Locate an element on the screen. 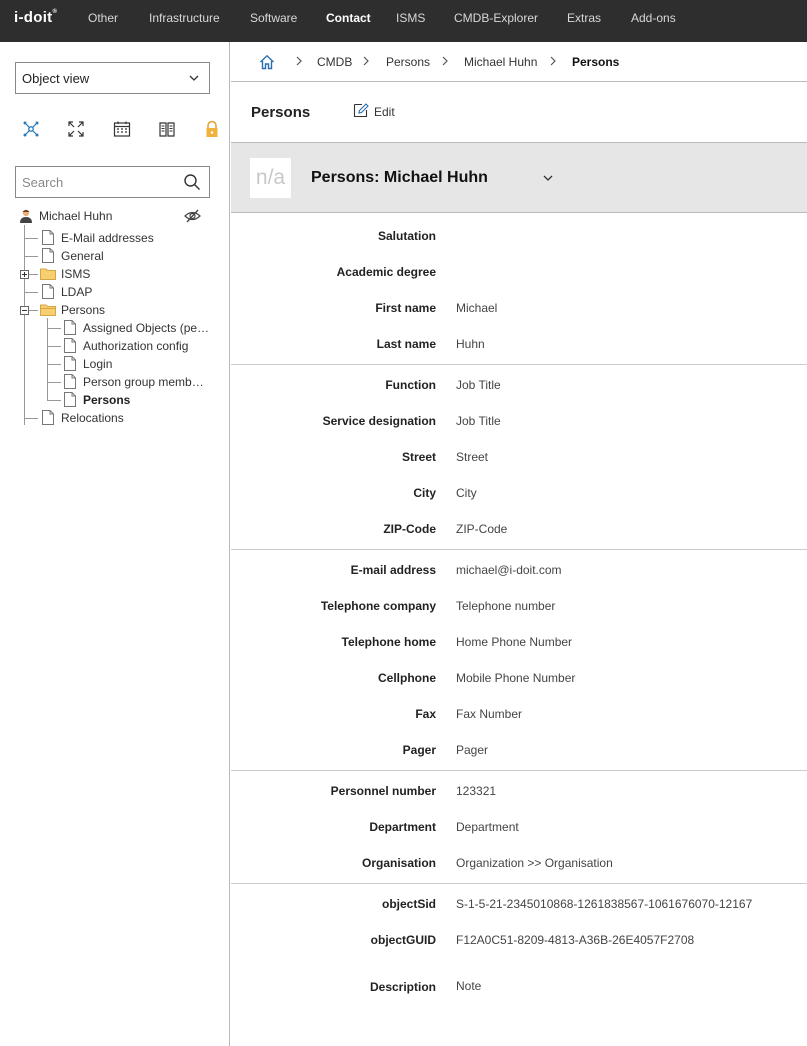  network-icon is located at coordinates (31, 129).